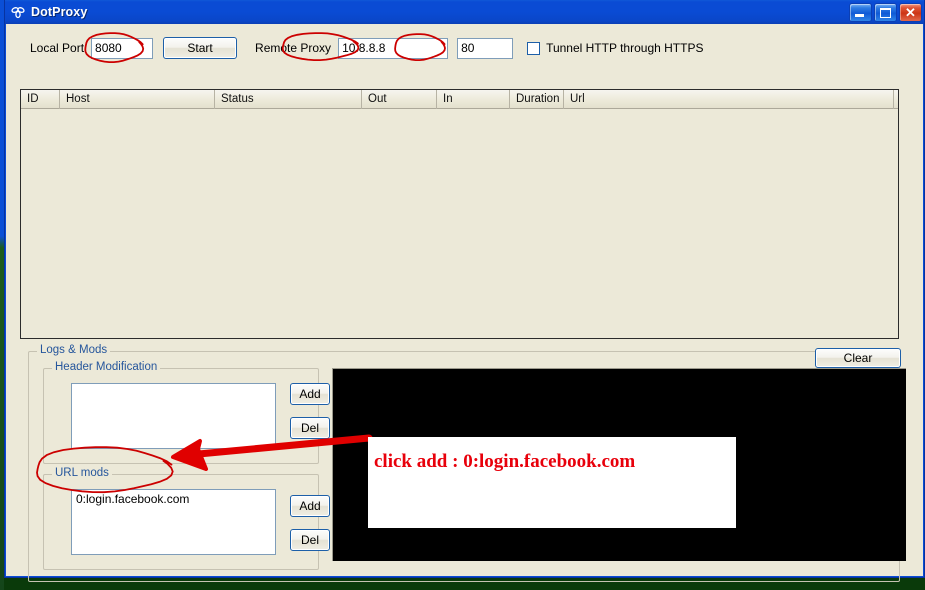 This screenshot has width=925, height=590. What do you see at coordinates (537, 99) in the screenshot?
I see `column-header-duration: Duration` at bounding box center [537, 99].